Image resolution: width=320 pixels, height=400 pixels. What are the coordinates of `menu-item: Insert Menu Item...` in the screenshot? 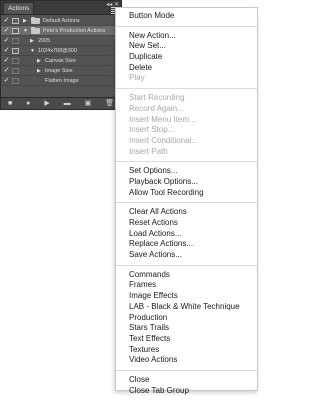 It's located at (162, 119).